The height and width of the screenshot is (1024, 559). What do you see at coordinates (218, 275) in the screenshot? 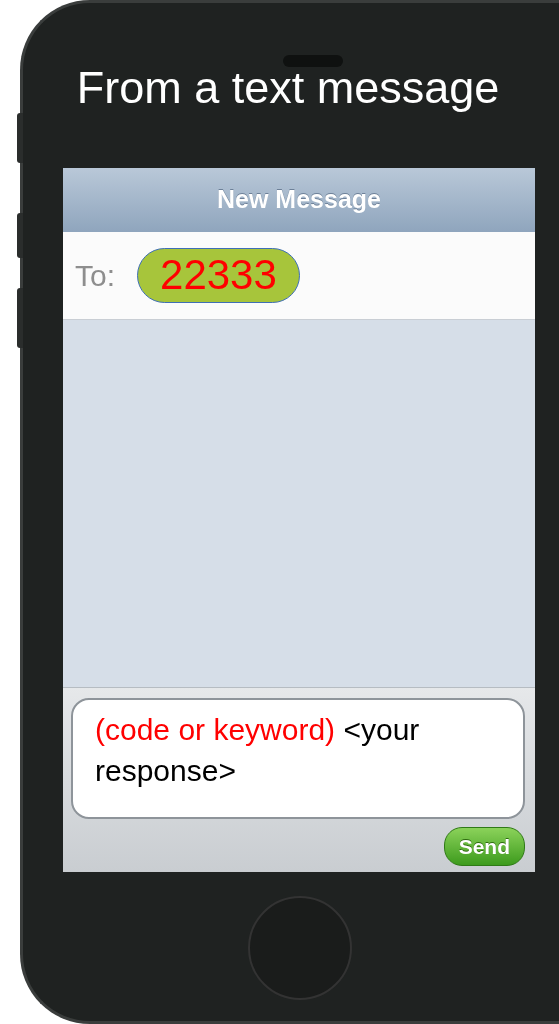
I see `recipient-chip: 22333` at bounding box center [218, 275].